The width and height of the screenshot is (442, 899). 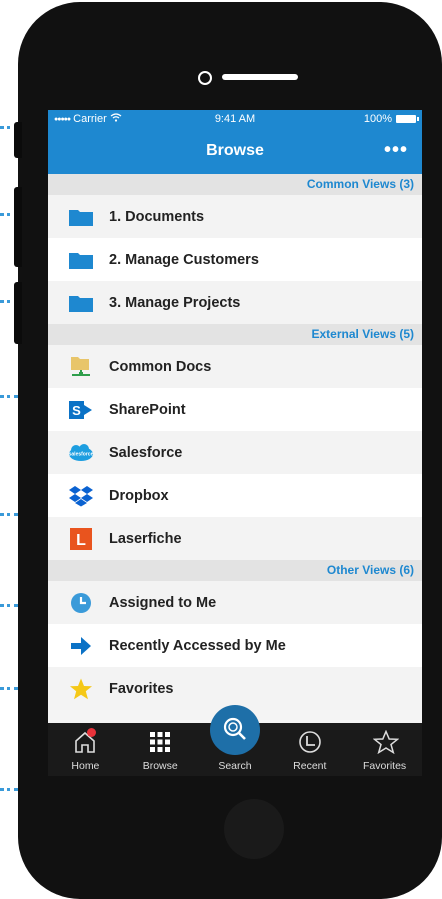 I want to click on list-item-label: SharePoint, so click(x=147, y=409).